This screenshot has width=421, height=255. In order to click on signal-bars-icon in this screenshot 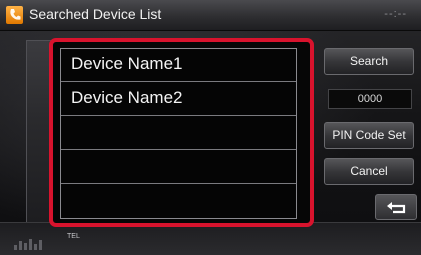, I will do `click(28, 244)`.